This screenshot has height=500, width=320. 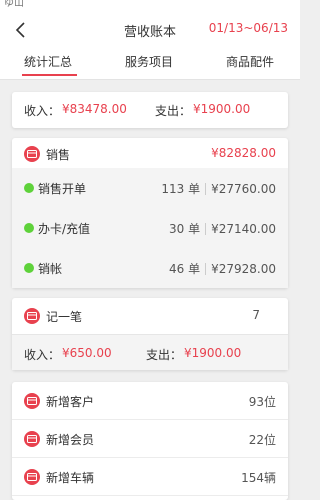 I want to click on stat-label: 新增会员, so click(x=70, y=440).